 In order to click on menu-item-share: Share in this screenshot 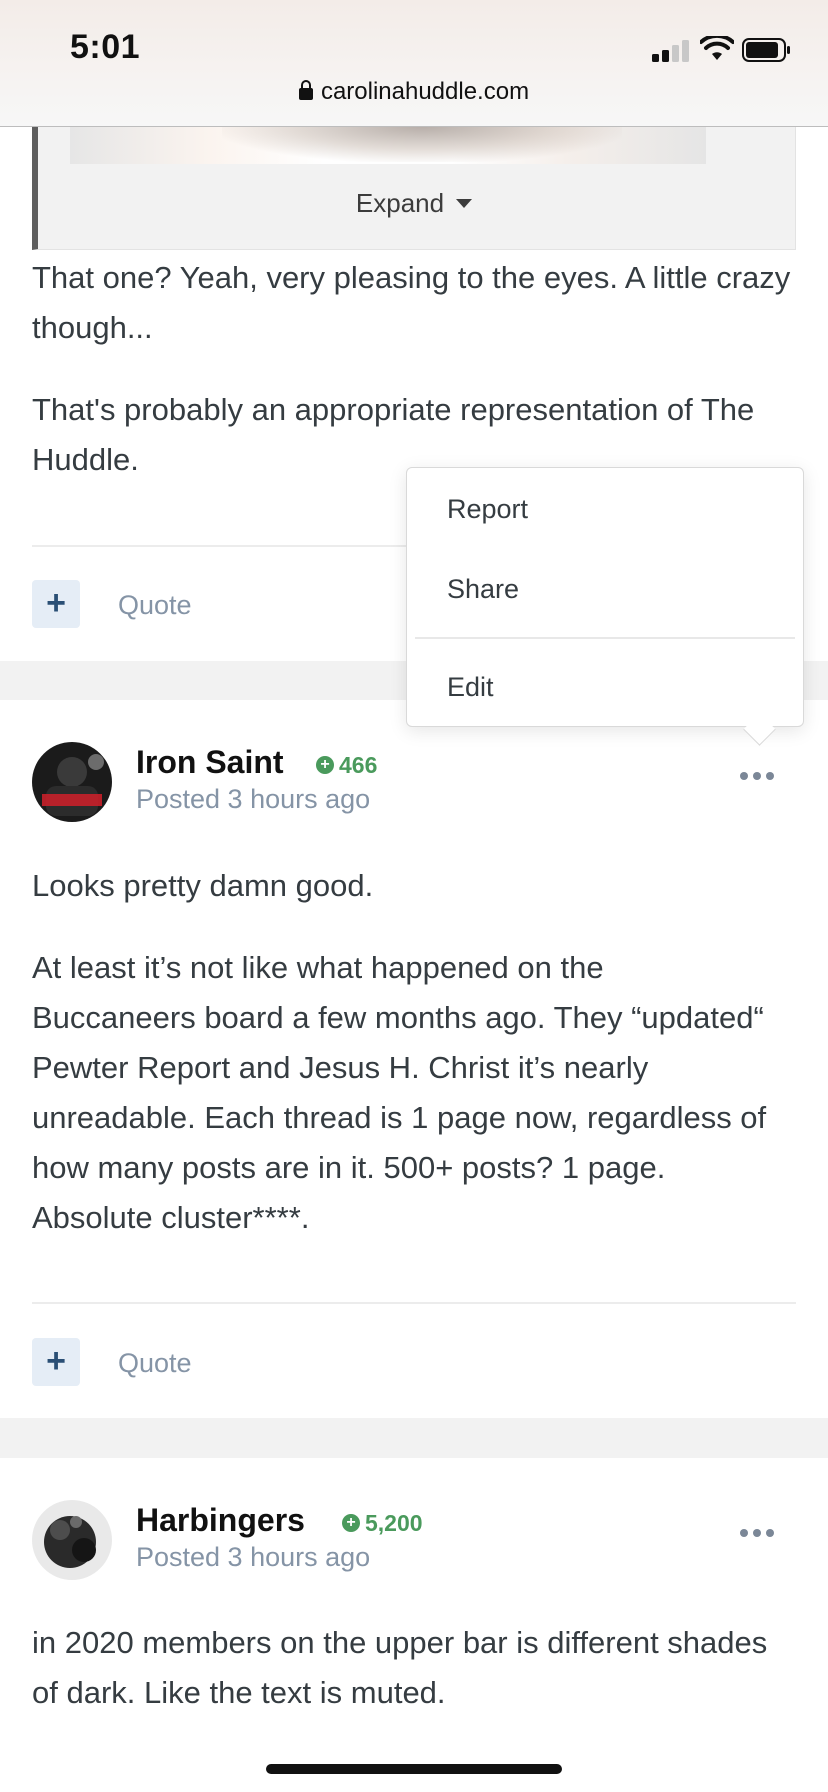, I will do `click(483, 589)`.